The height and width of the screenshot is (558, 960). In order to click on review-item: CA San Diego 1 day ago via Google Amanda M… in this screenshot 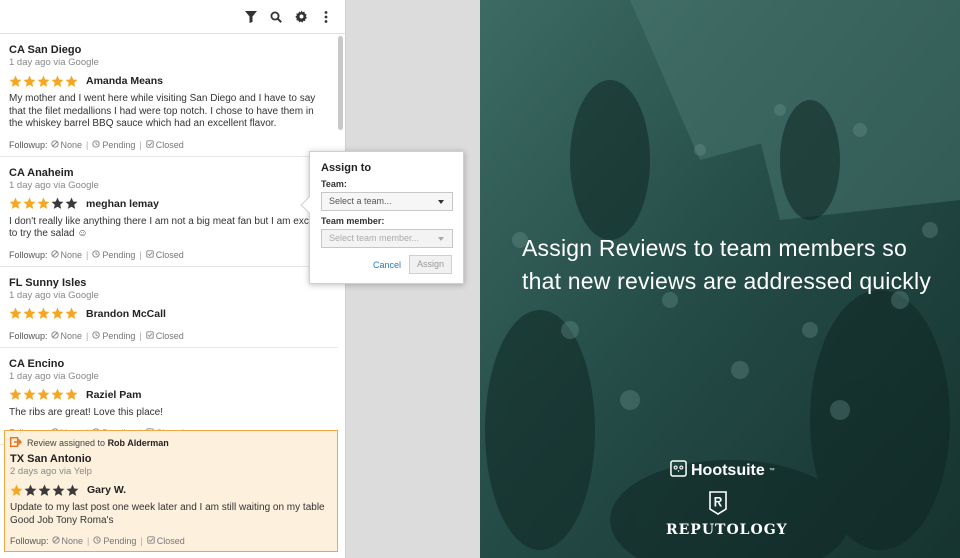, I will do `click(169, 95)`.